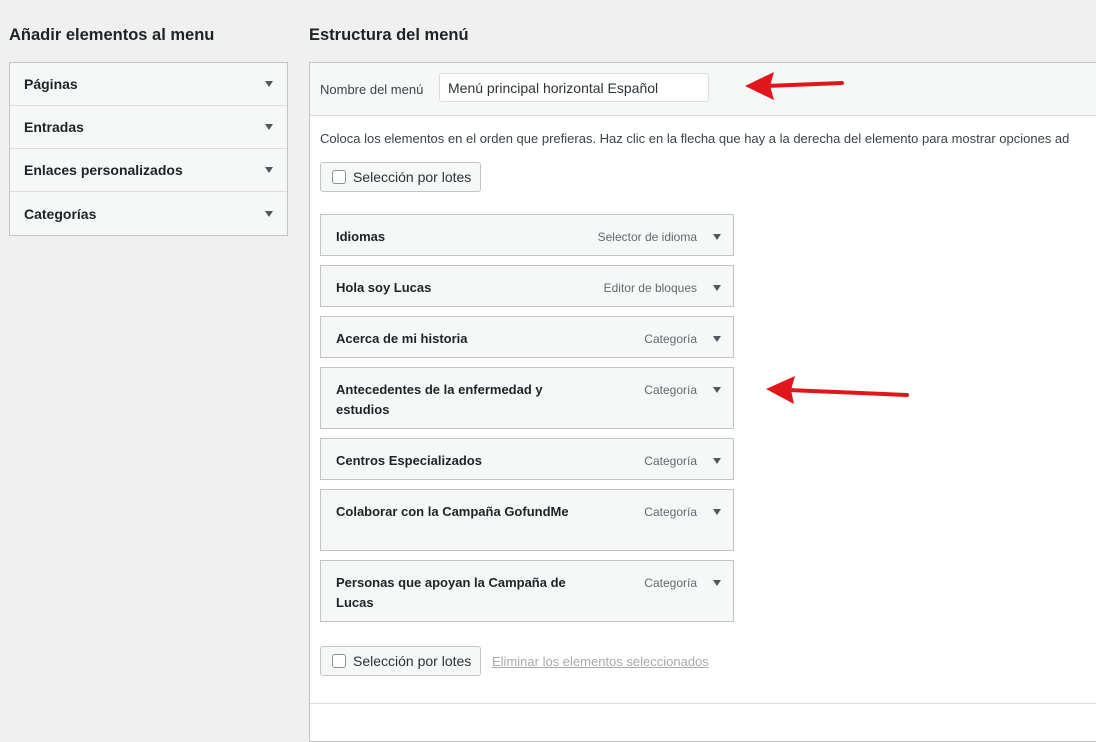 The height and width of the screenshot is (742, 1096). What do you see at coordinates (389, 35) in the screenshot?
I see `menu-structure-heading: Estructura del menú` at bounding box center [389, 35].